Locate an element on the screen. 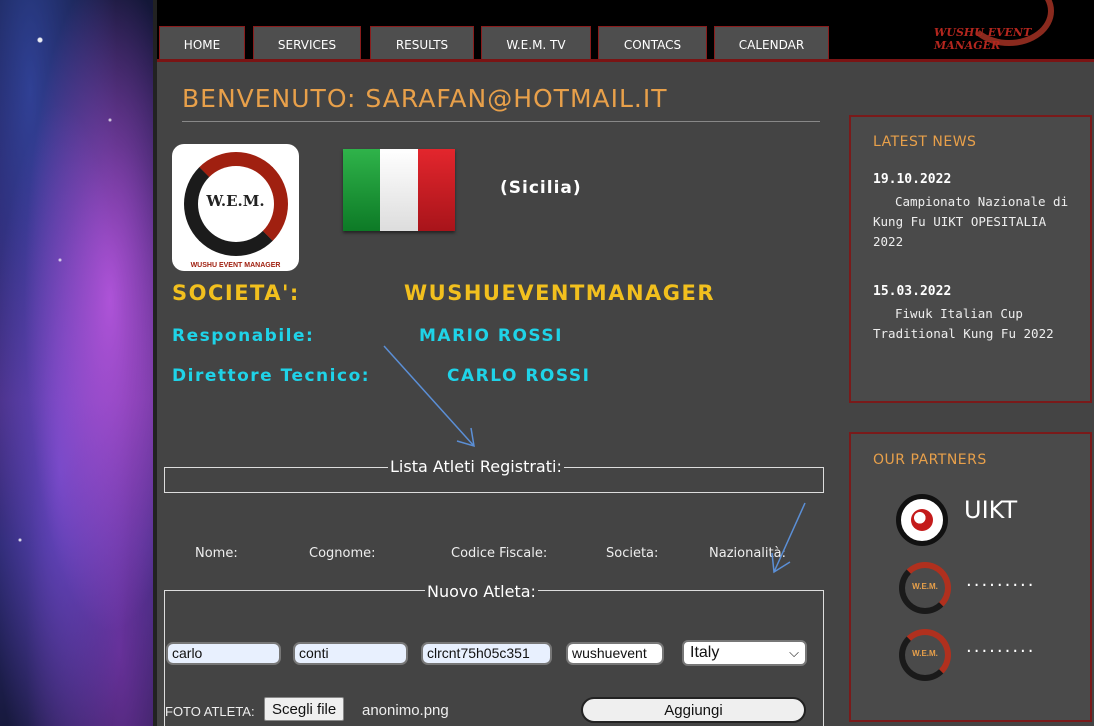 The image size is (1094, 726). header-codice-fiscale: Codice Fiscale: is located at coordinates (499, 553).